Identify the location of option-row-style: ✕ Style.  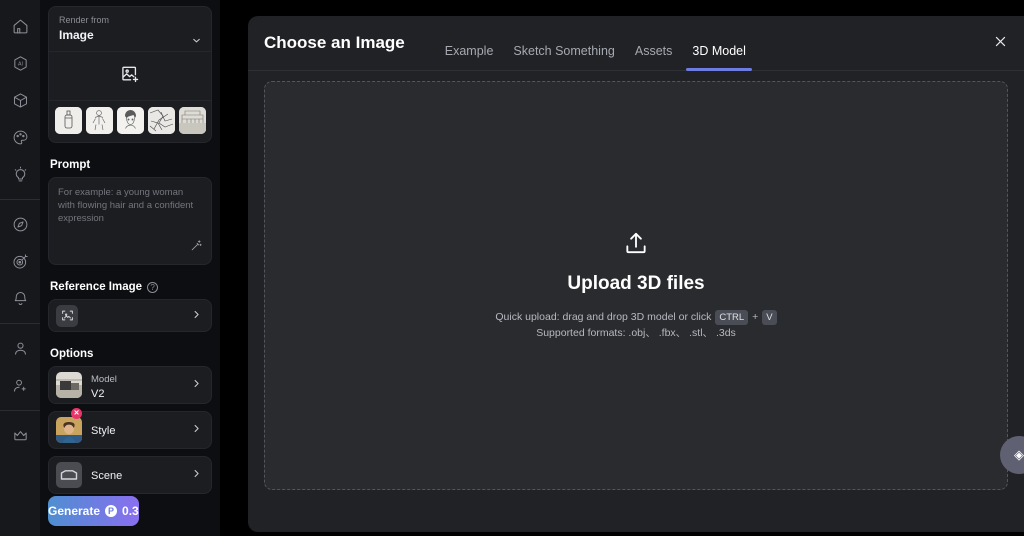
(130, 428).